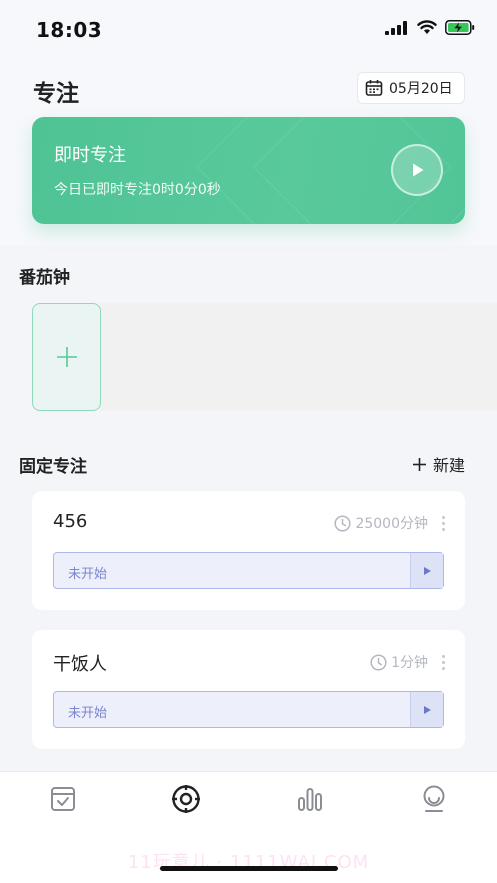  What do you see at coordinates (90, 155) in the screenshot?
I see `instant-focus-title: 即时专注` at bounding box center [90, 155].